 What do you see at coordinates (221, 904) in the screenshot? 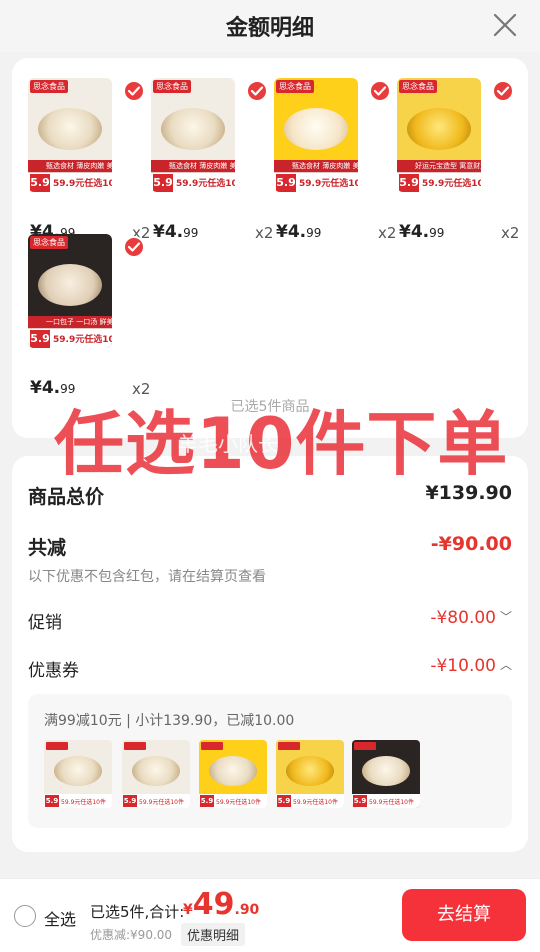
I see `total-amount: ¥49.90` at bounding box center [221, 904].